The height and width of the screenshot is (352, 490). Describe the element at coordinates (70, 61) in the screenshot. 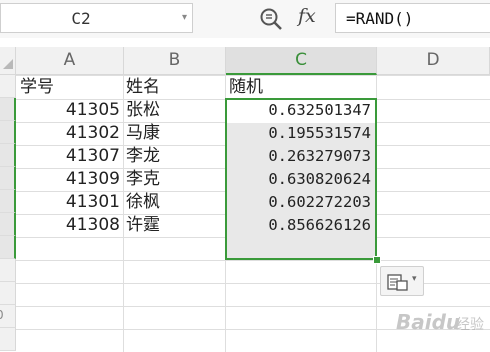

I see `column-header-a: A` at that location.